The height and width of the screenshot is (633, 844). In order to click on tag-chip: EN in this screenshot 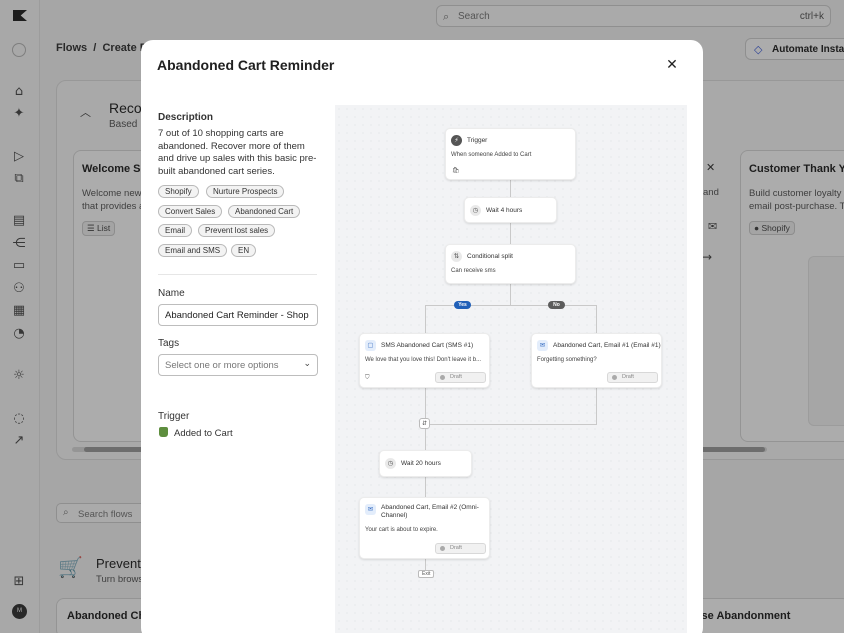, I will do `click(244, 250)`.